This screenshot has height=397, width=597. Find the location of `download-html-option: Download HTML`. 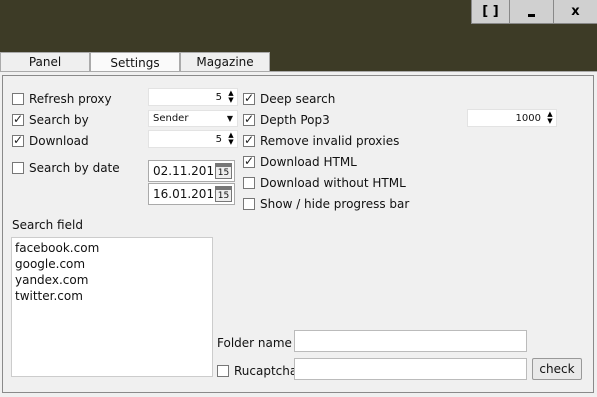

download-html-option: Download HTML is located at coordinates (300, 161).